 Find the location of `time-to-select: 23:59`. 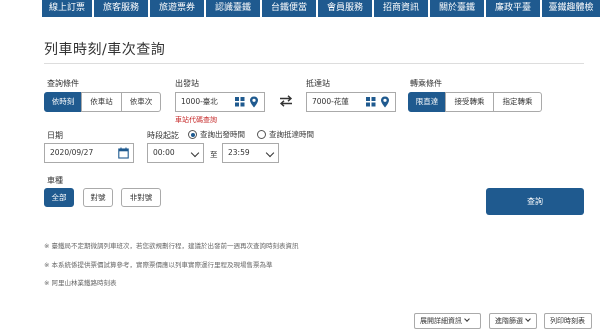

time-to-select: 23:59 is located at coordinates (250, 153).